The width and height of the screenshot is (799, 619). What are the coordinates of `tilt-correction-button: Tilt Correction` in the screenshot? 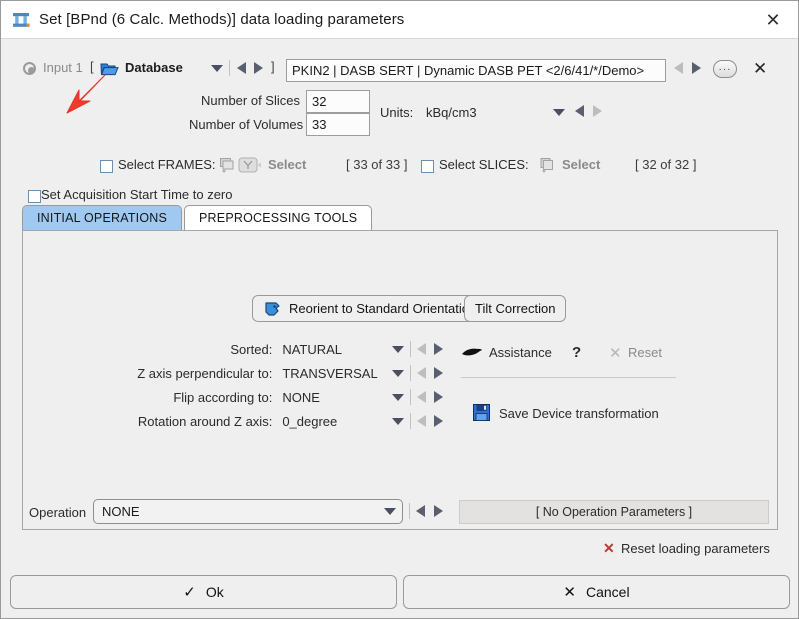 It's located at (515, 308).